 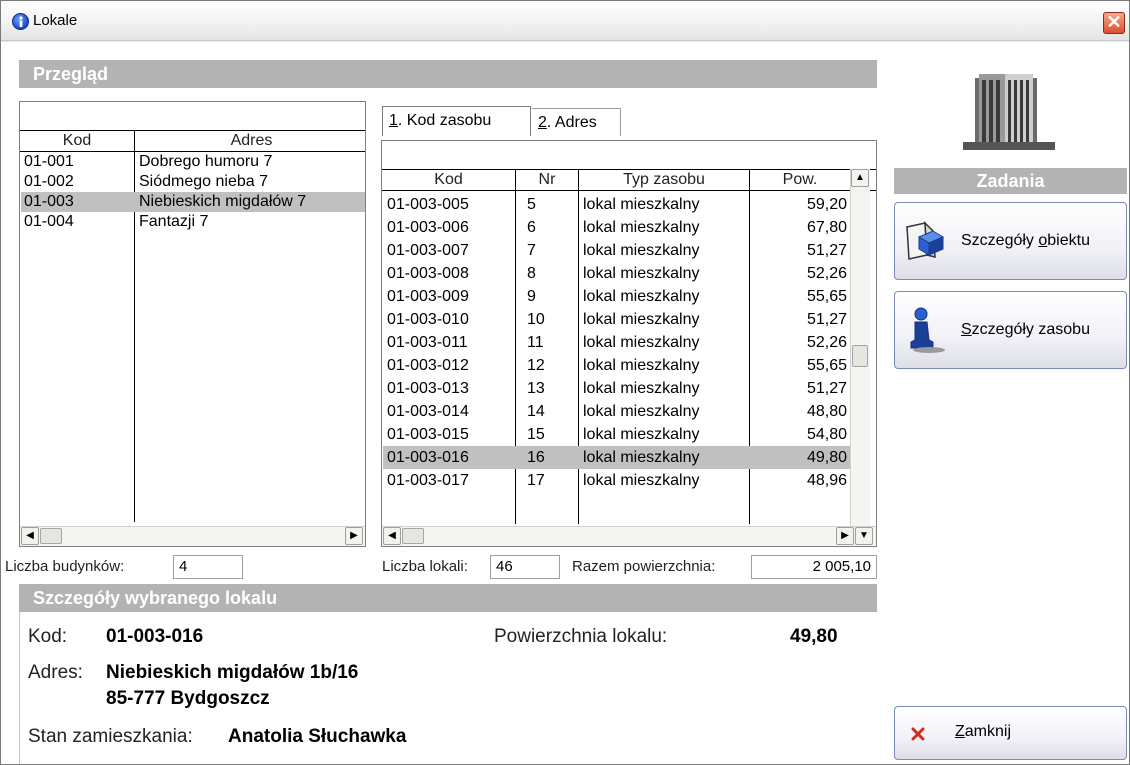 What do you see at coordinates (448, 598) in the screenshot?
I see `details-header: Szczegóły wybranego lokalu` at bounding box center [448, 598].